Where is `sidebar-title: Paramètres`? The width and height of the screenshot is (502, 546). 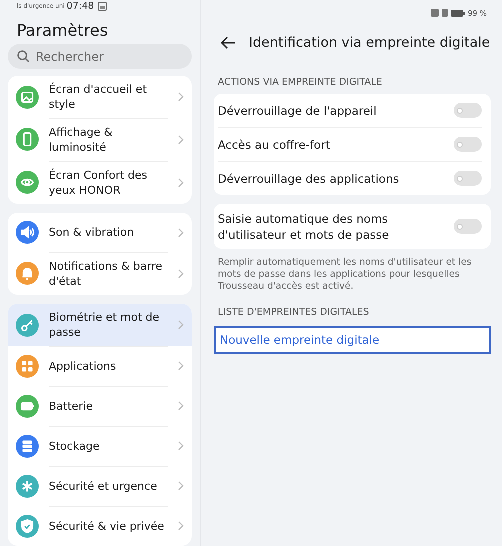 sidebar-title: Paramètres is located at coordinates (63, 30).